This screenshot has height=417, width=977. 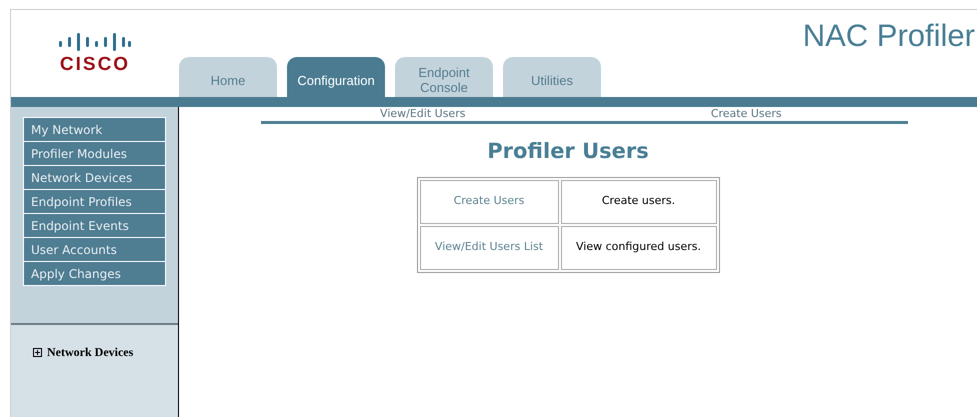 I want to click on table-cell: View configured users., so click(x=638, y=248).